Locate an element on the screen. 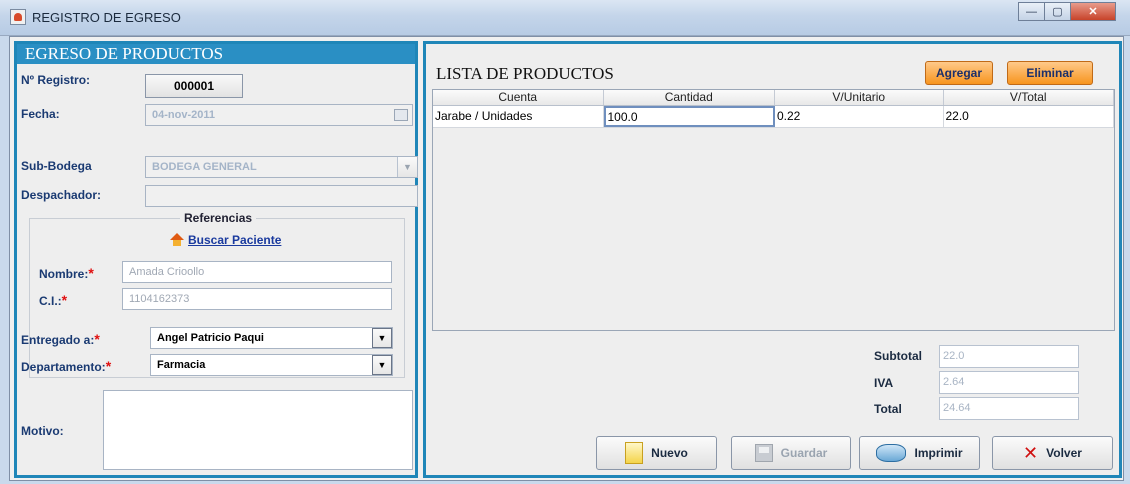 This screenshot has height=484, width=1130. volver-button: ✕ Volver is located at coordinates (1052, 453).